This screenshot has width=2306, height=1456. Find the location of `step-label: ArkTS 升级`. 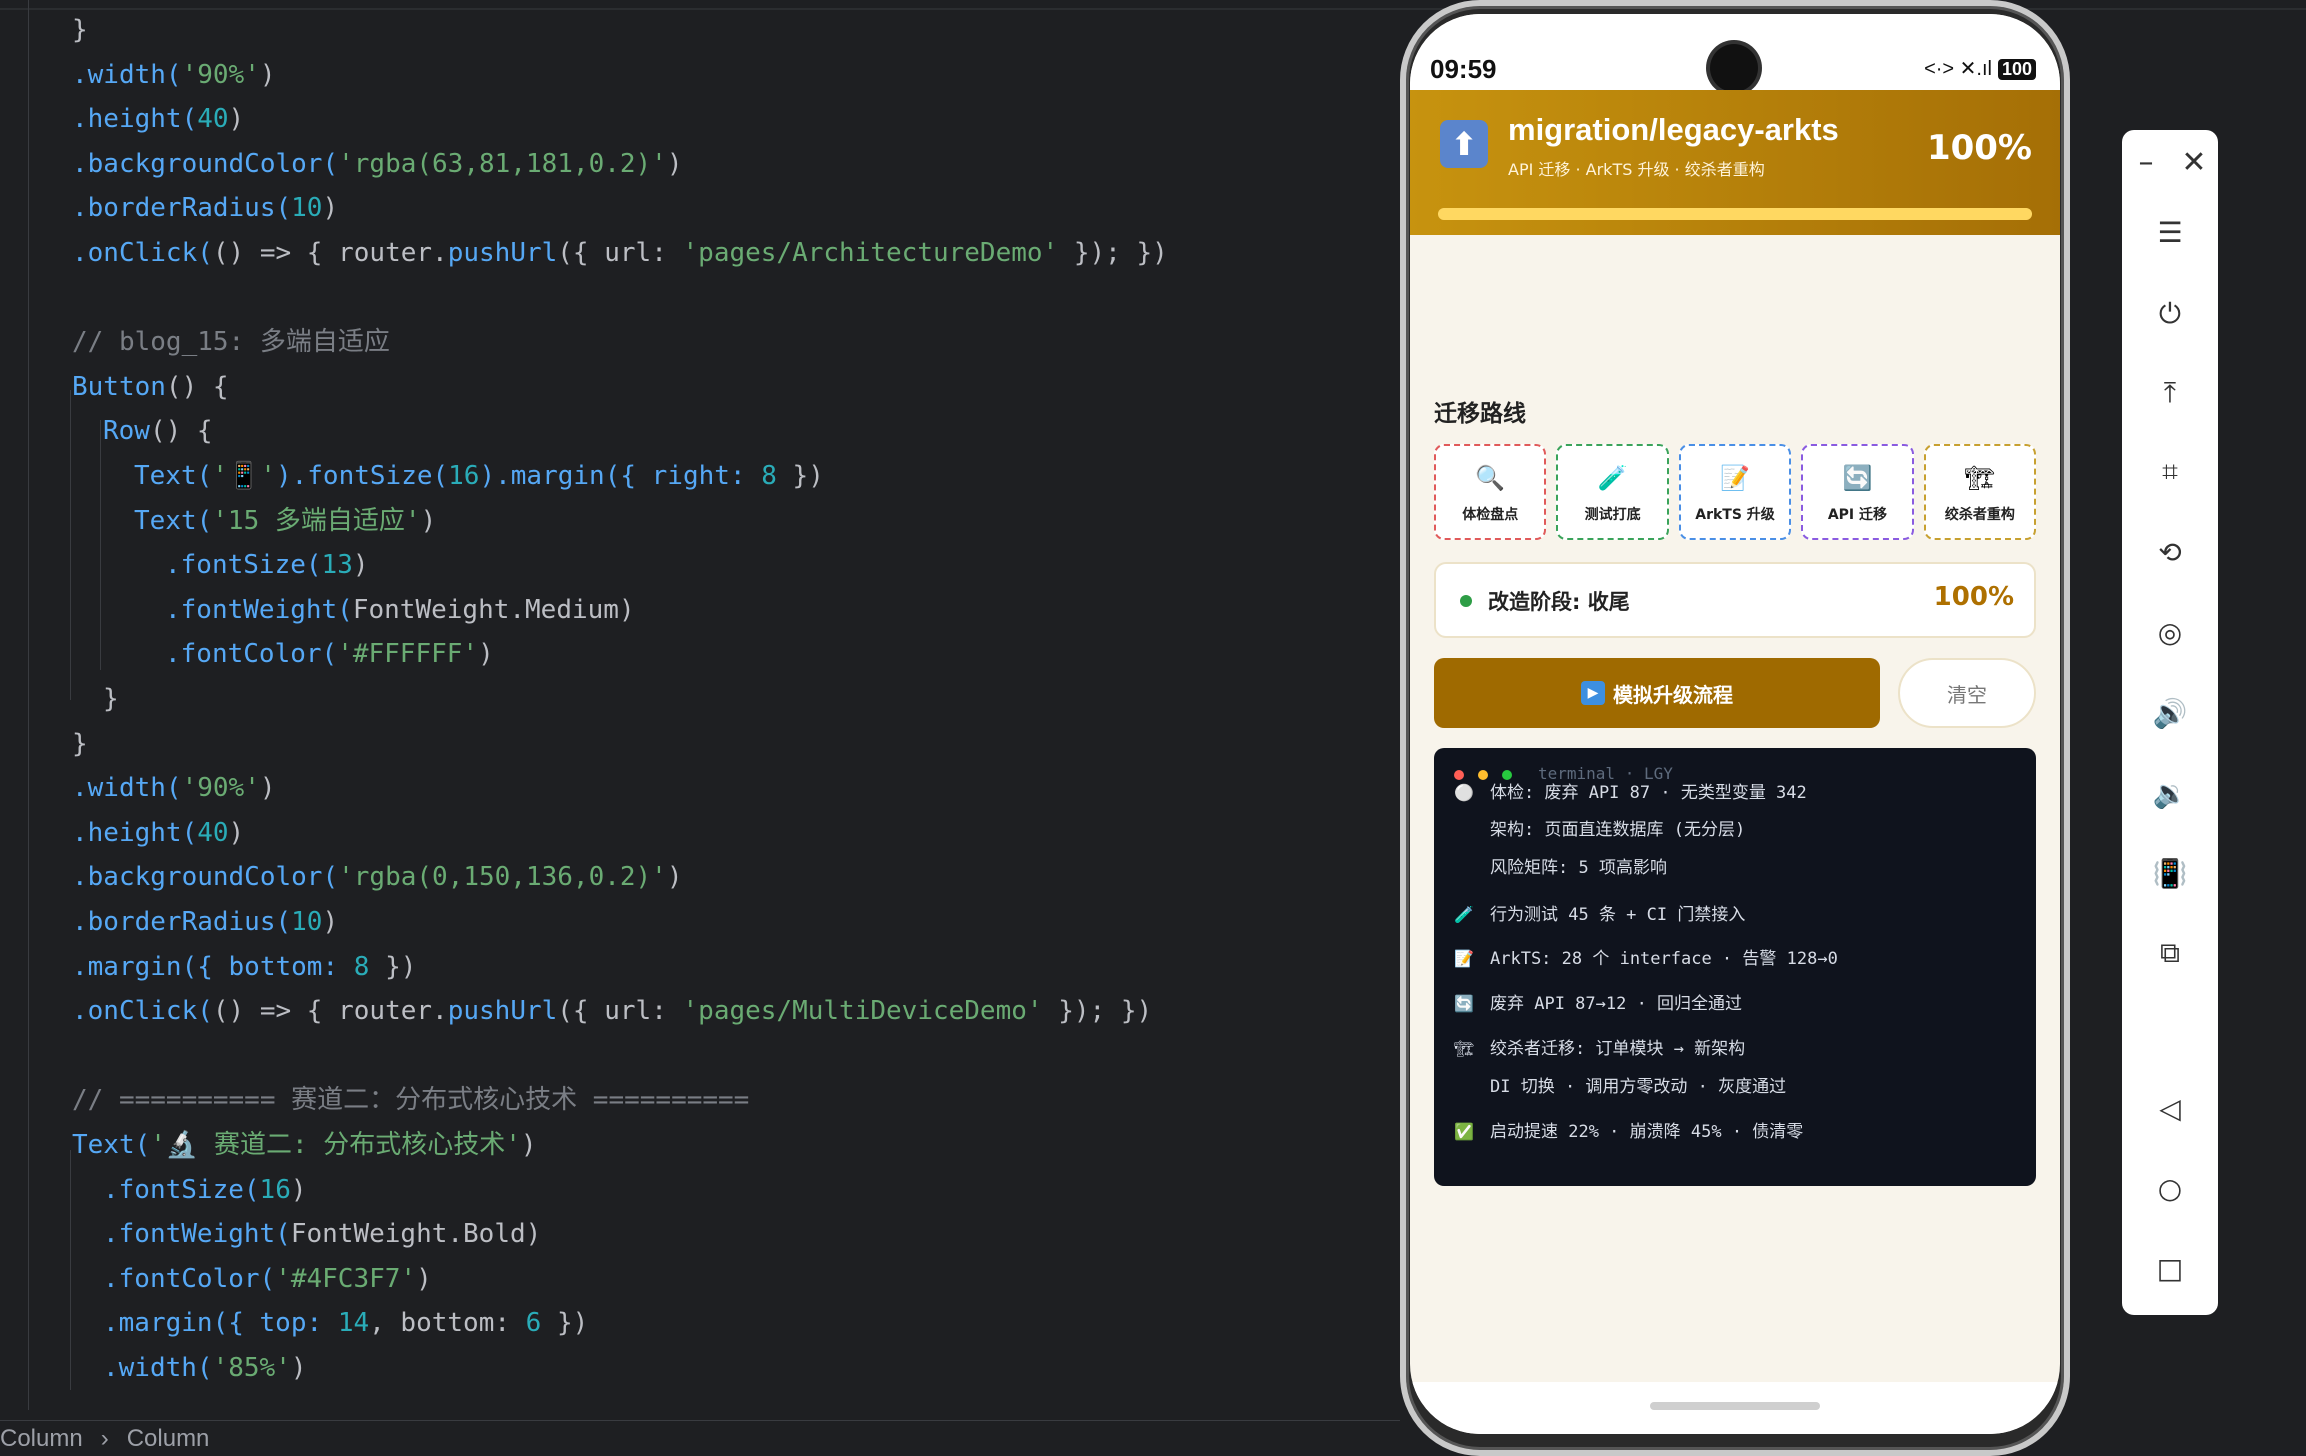

step-label: ArkTS 升级 is located at coordinates (1735, 515).